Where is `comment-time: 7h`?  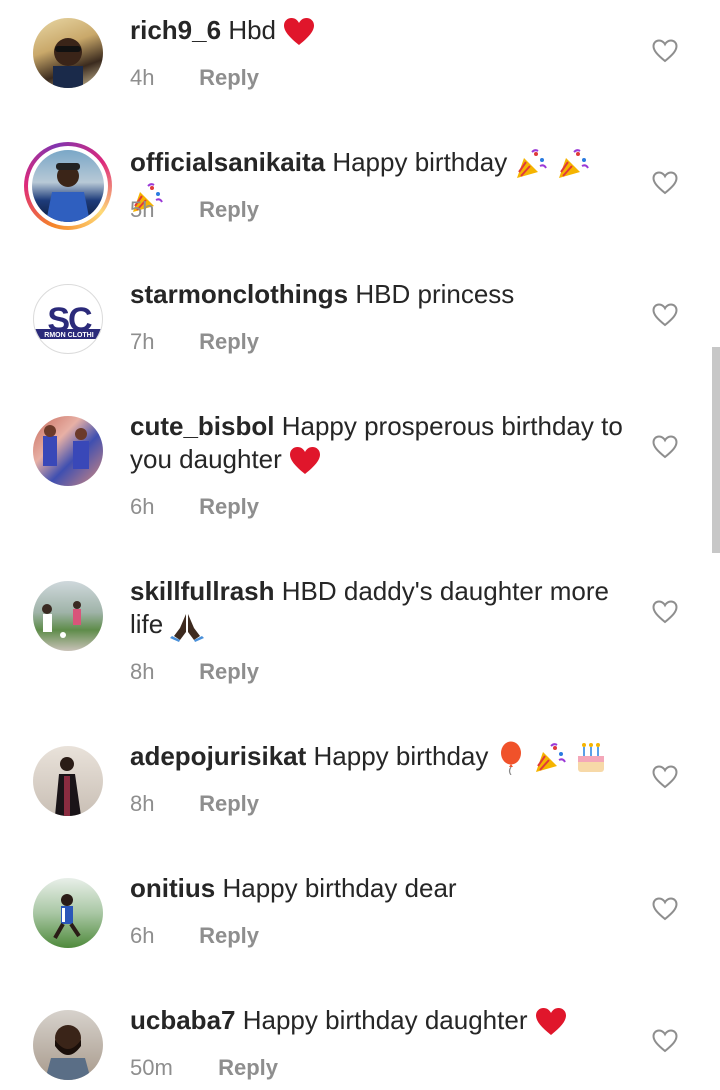
comment-time: 7h is located at coordinates (142, 341).